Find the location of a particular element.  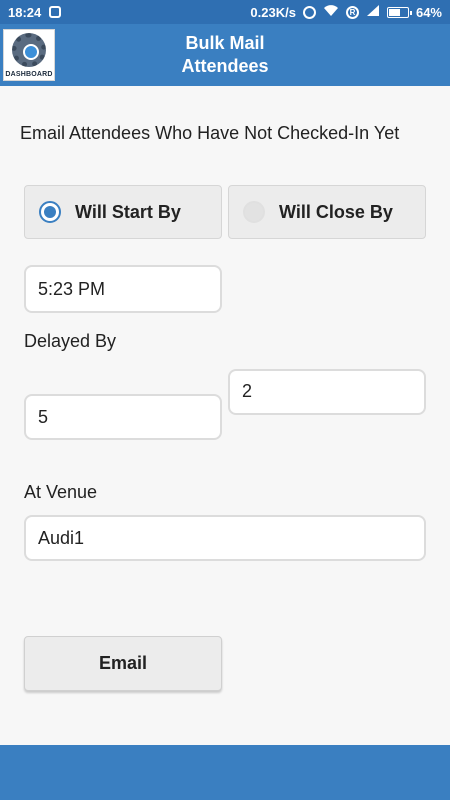

will-close-by-option: Will Close By is located at coordinates (327, 212).